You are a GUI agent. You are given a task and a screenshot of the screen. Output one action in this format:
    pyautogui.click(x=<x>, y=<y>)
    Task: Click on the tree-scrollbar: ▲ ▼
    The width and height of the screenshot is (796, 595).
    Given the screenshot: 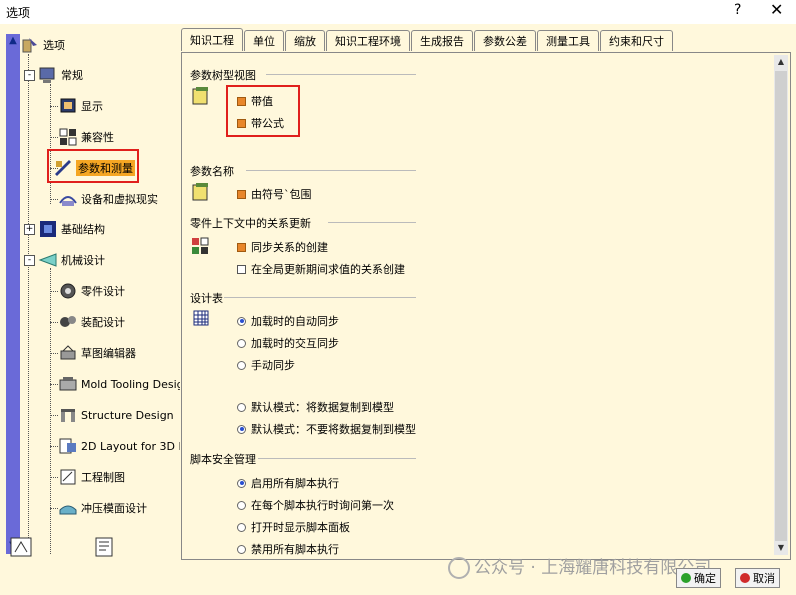 What is the action you would take?
    pyautogui.click(x=13, y=294)
    